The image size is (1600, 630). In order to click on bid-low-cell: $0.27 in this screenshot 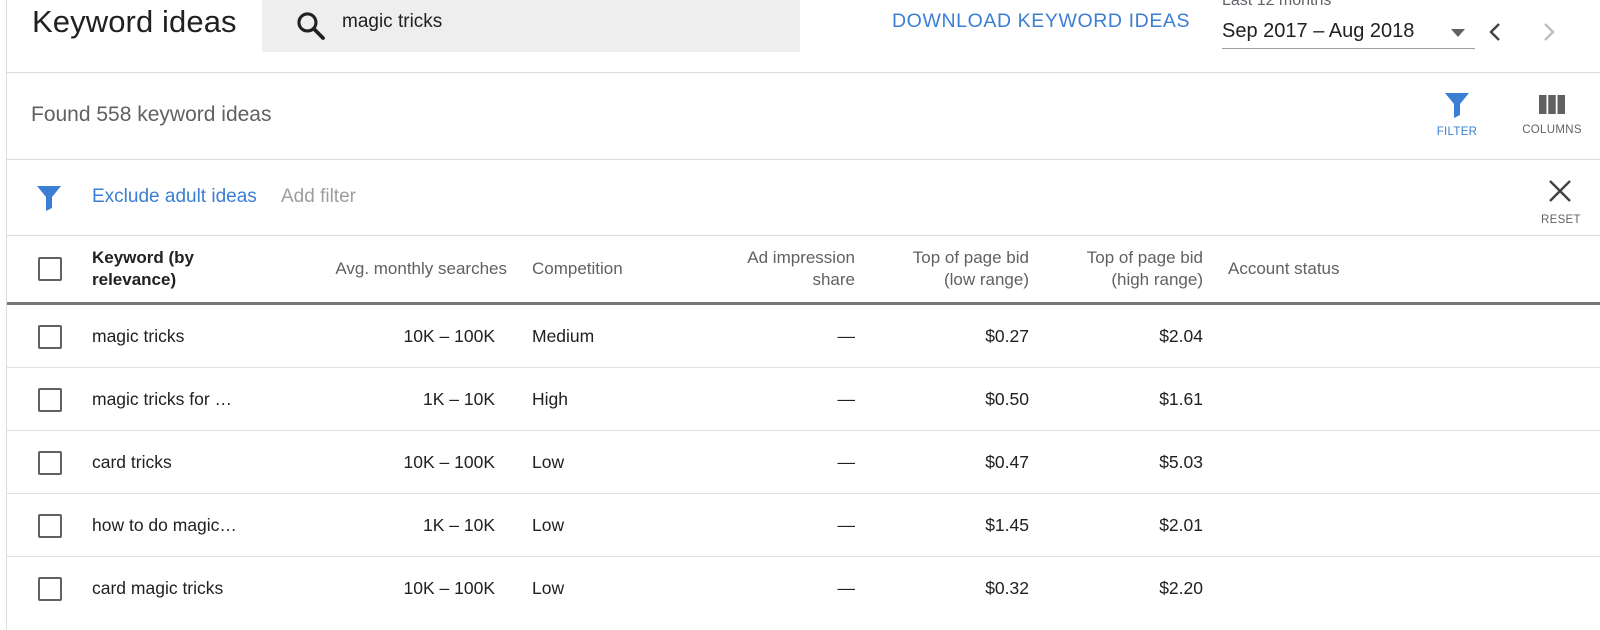, I will do `click(1007, 336)`.